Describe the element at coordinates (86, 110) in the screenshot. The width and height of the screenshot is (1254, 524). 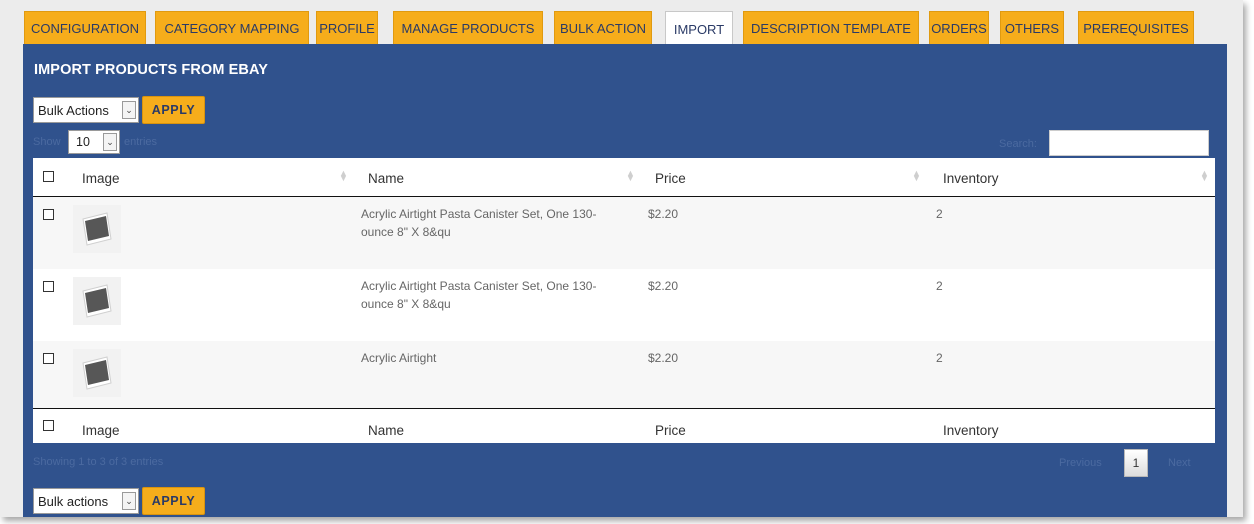
I see `bulk-actions-select-top: Bulk Actions ⌄` at that location.